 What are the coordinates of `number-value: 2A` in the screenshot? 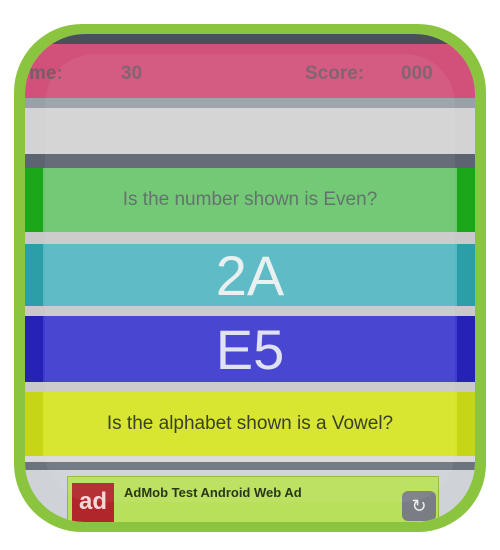 It's located at (250, 275).